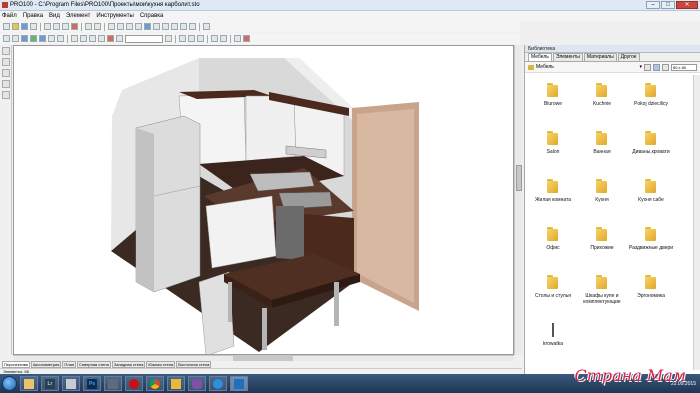 This screenshot has width=700, height=393. Describe the element at coordinates (147, 26) in the screenshot. I see `view-perspective-icon` at that location.